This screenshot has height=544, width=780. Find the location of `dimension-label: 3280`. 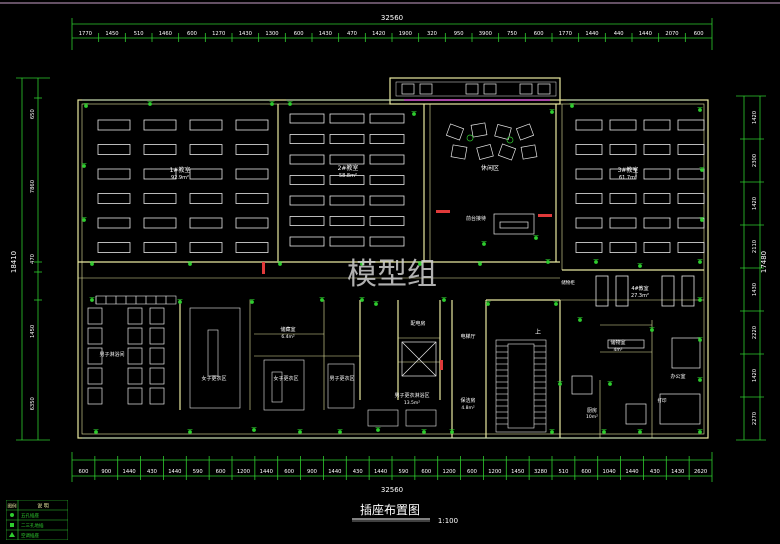

dimension-label: 3280 is located at coordinates (540, 472).